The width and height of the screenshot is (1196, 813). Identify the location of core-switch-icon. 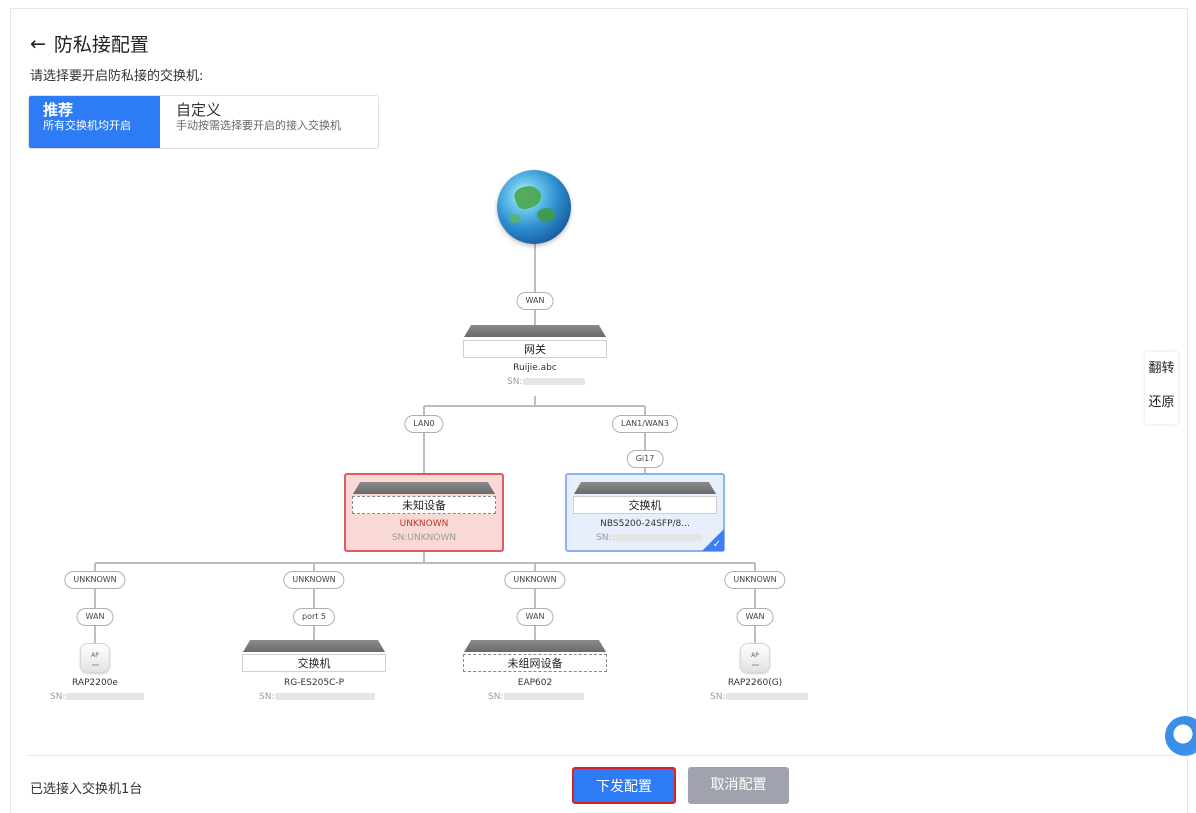
(645, 488).